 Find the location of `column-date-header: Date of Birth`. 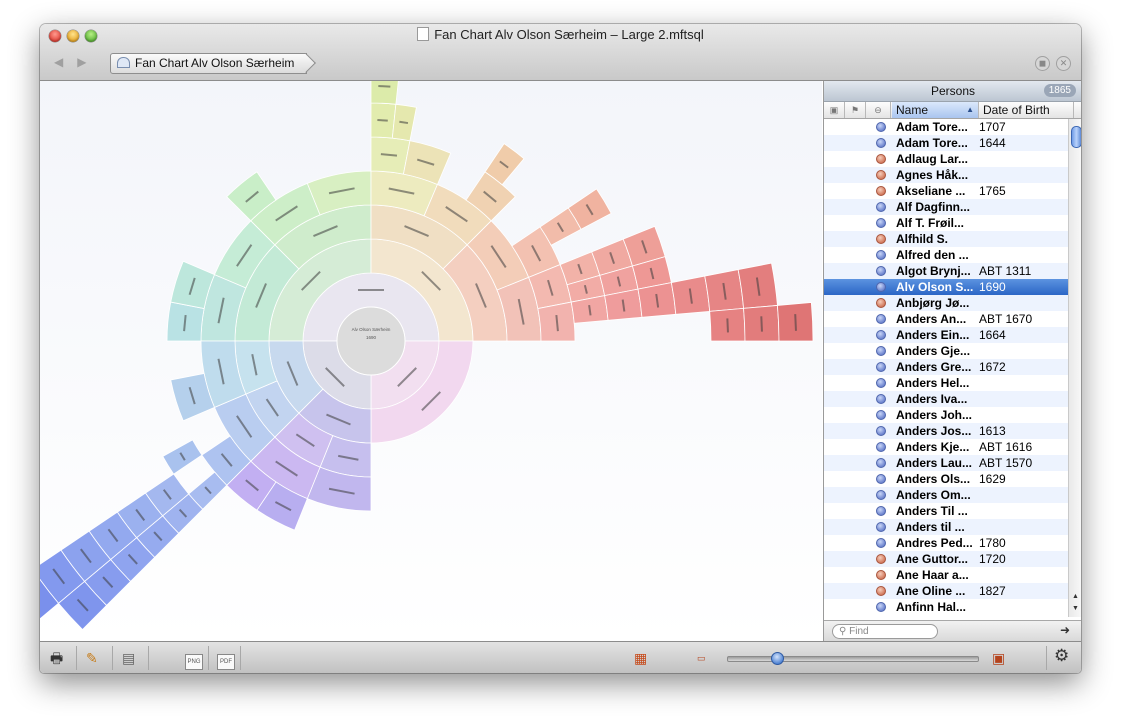

column-date-header: Date of Birth is located at coordinates (1026, 110).